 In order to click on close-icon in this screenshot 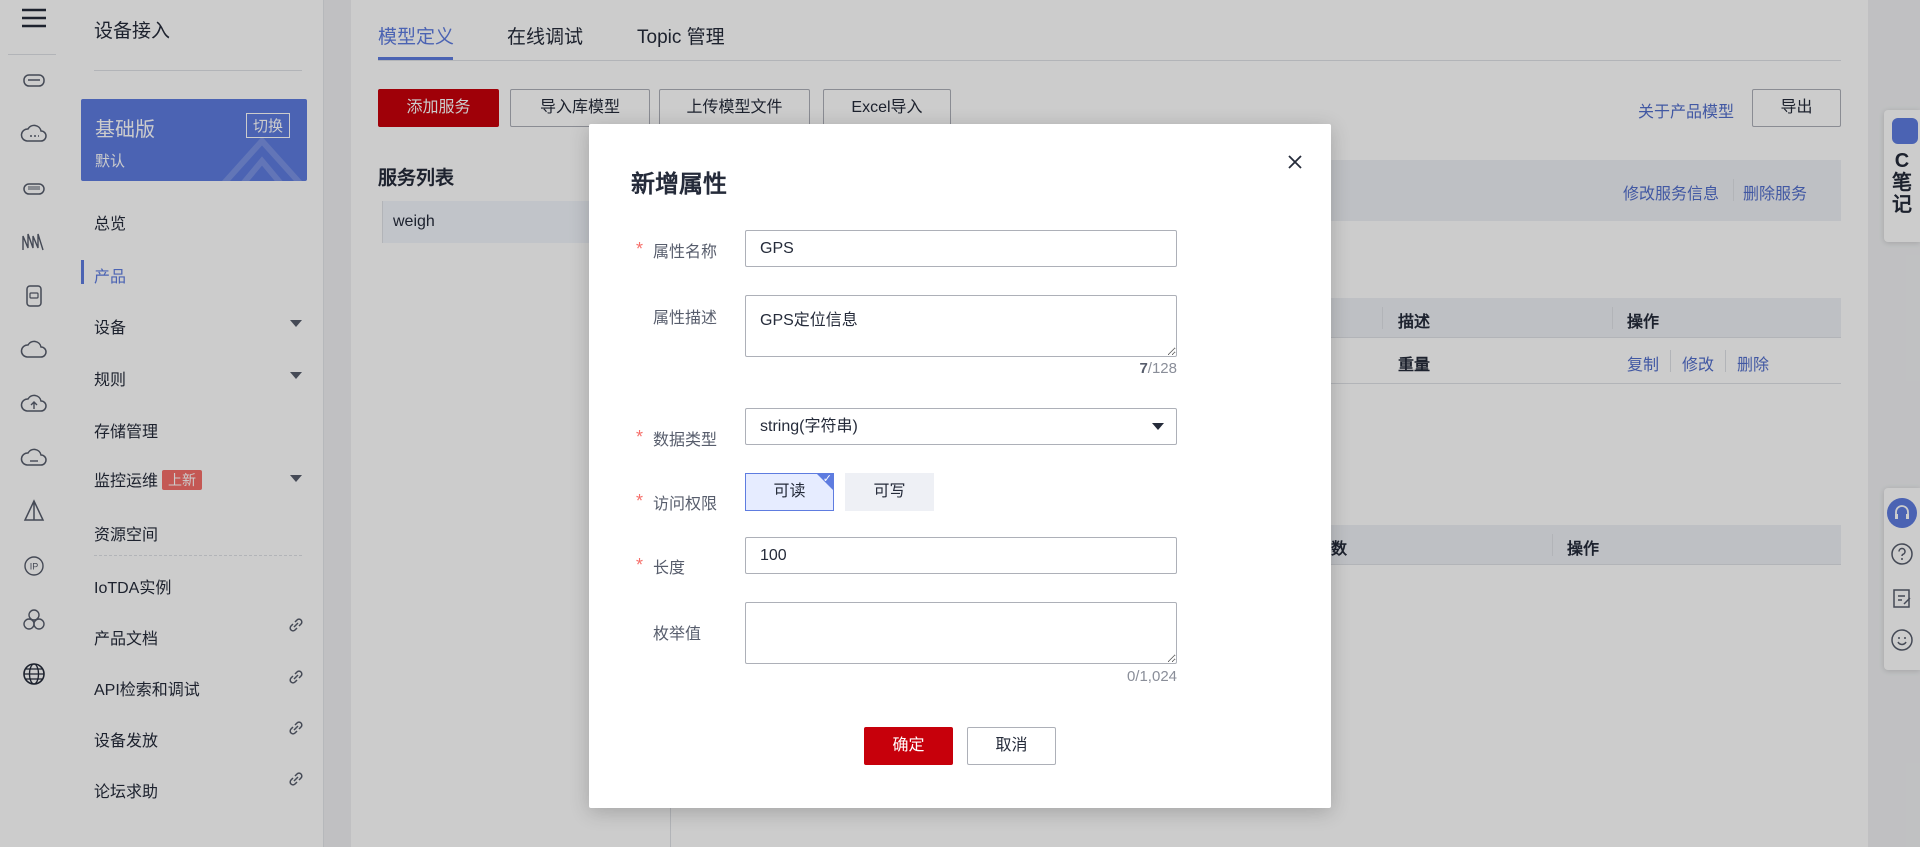, I will do `click(1295, 162)`.